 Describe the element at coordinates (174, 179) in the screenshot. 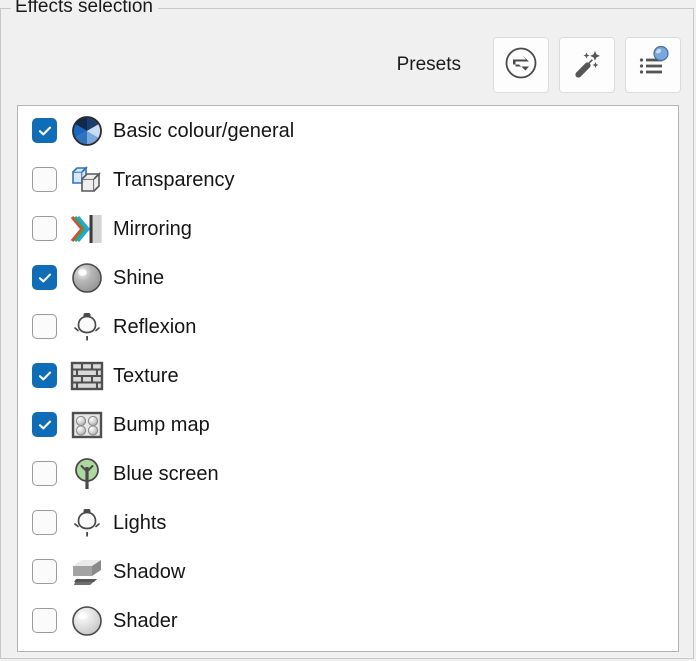

I see `list-item-label: Transparency` at that location.